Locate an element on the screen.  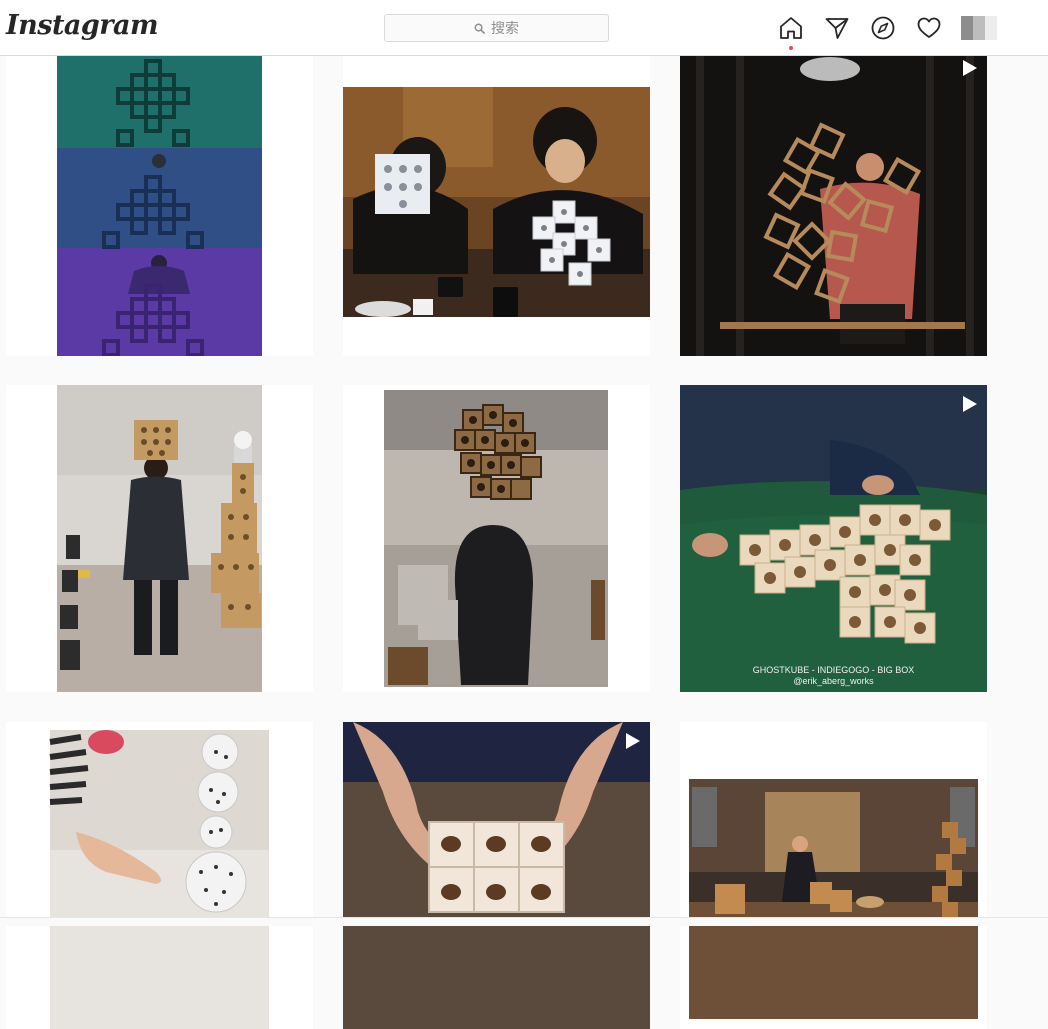
top-navigation-bar: Instagram 搜索 is located at coordinates (524, 28).